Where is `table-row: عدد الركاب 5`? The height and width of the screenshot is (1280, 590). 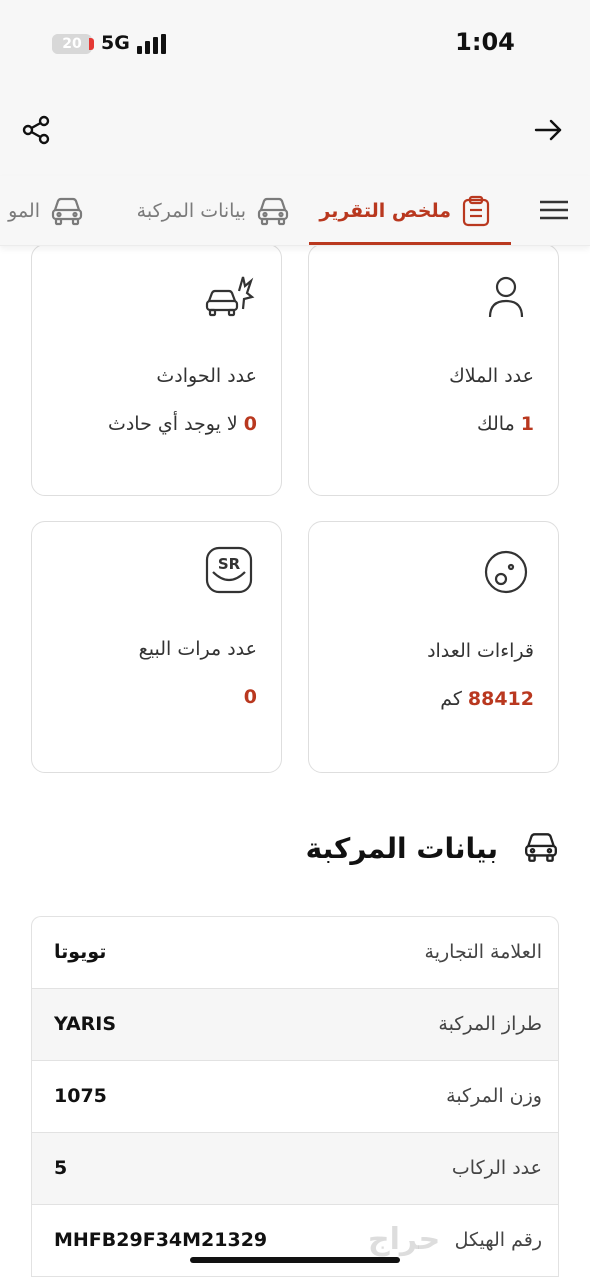
table-row: عدد الركاب 5 is located at coordinates (295, 1169).